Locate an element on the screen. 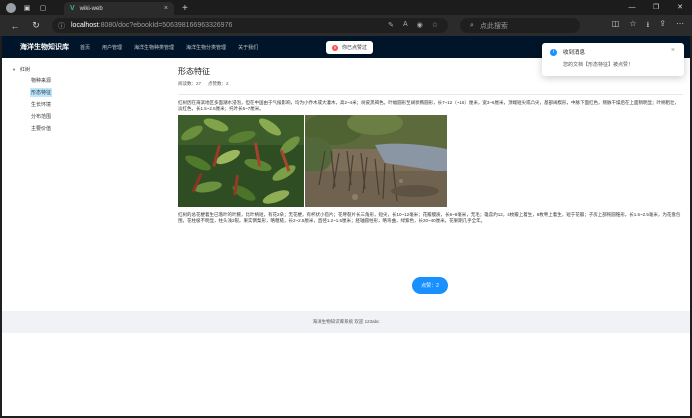 The image size is (692, 418). tree-node-origin: 物种来源 is located at coordinates (41, 80).